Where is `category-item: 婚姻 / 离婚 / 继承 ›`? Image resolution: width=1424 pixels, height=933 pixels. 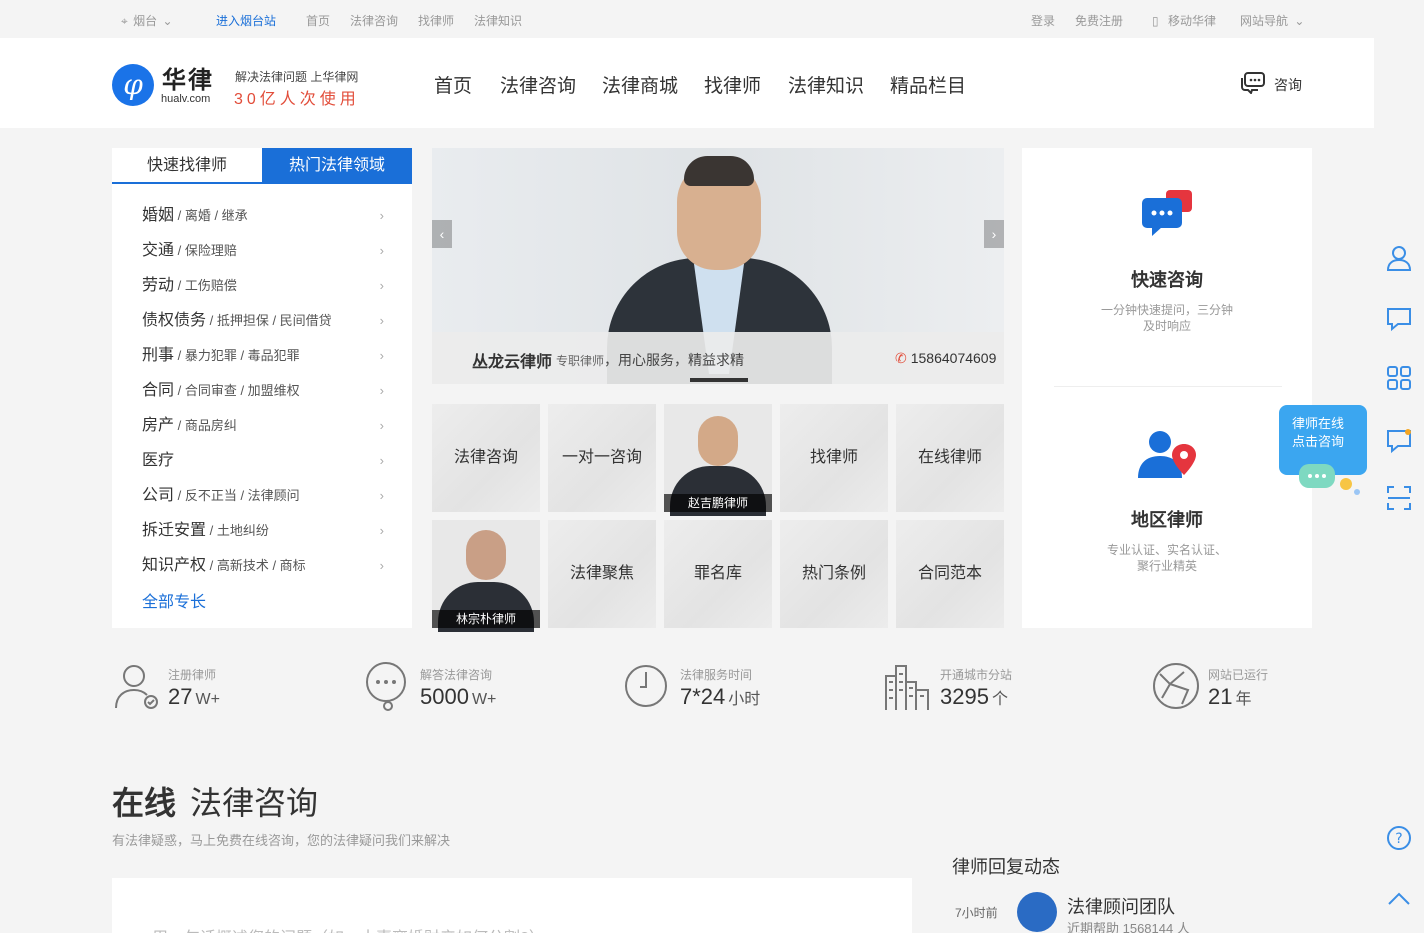
category-item: 婚姻 / 离婚 / 继承 › is located at coordinates (263, 215).